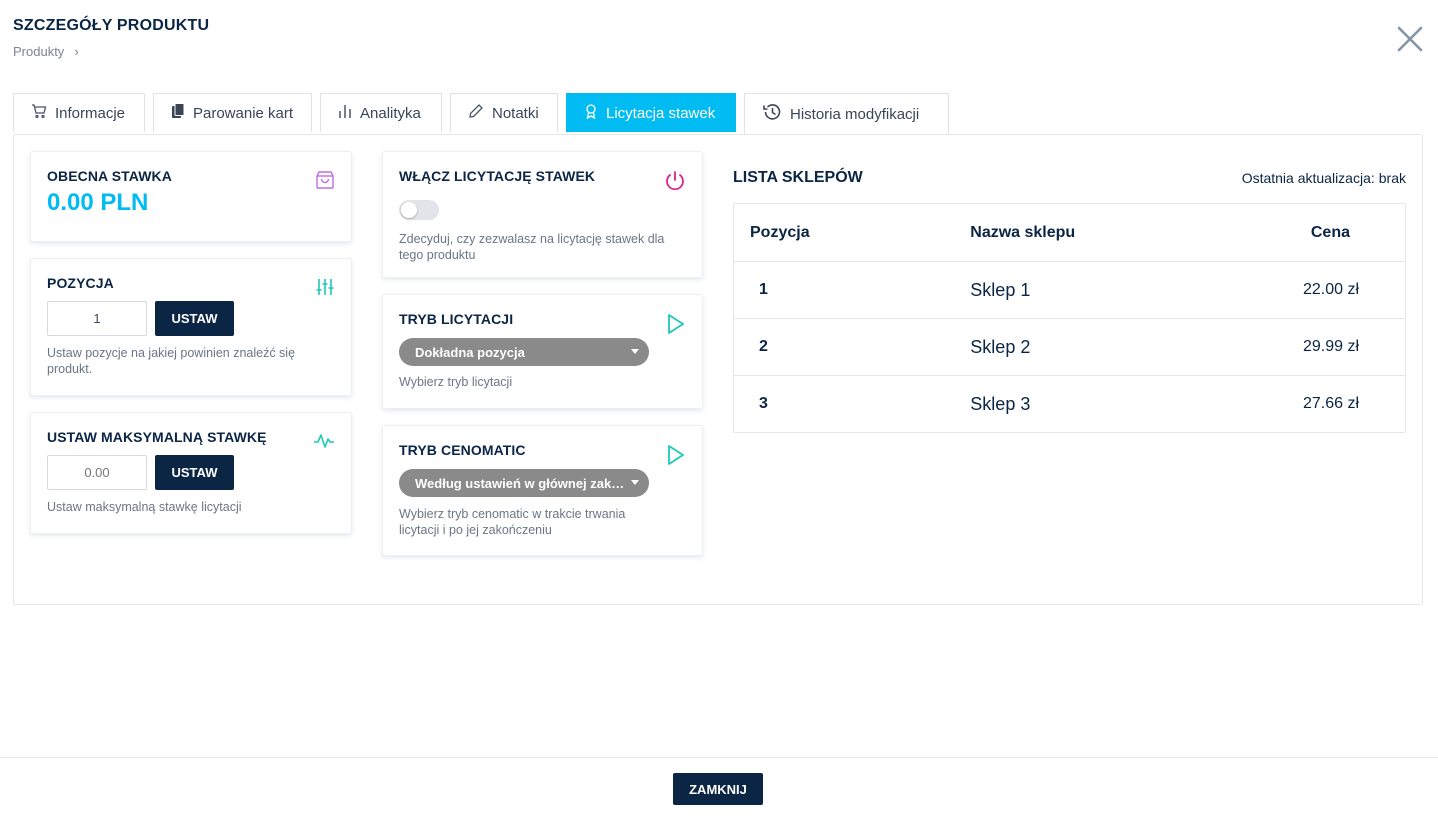 The height and width of the screenshot is (821, 1438). I want to click on cenomatic-mode-select: Według ustawień w głównej zakładce, so click(524, 483).